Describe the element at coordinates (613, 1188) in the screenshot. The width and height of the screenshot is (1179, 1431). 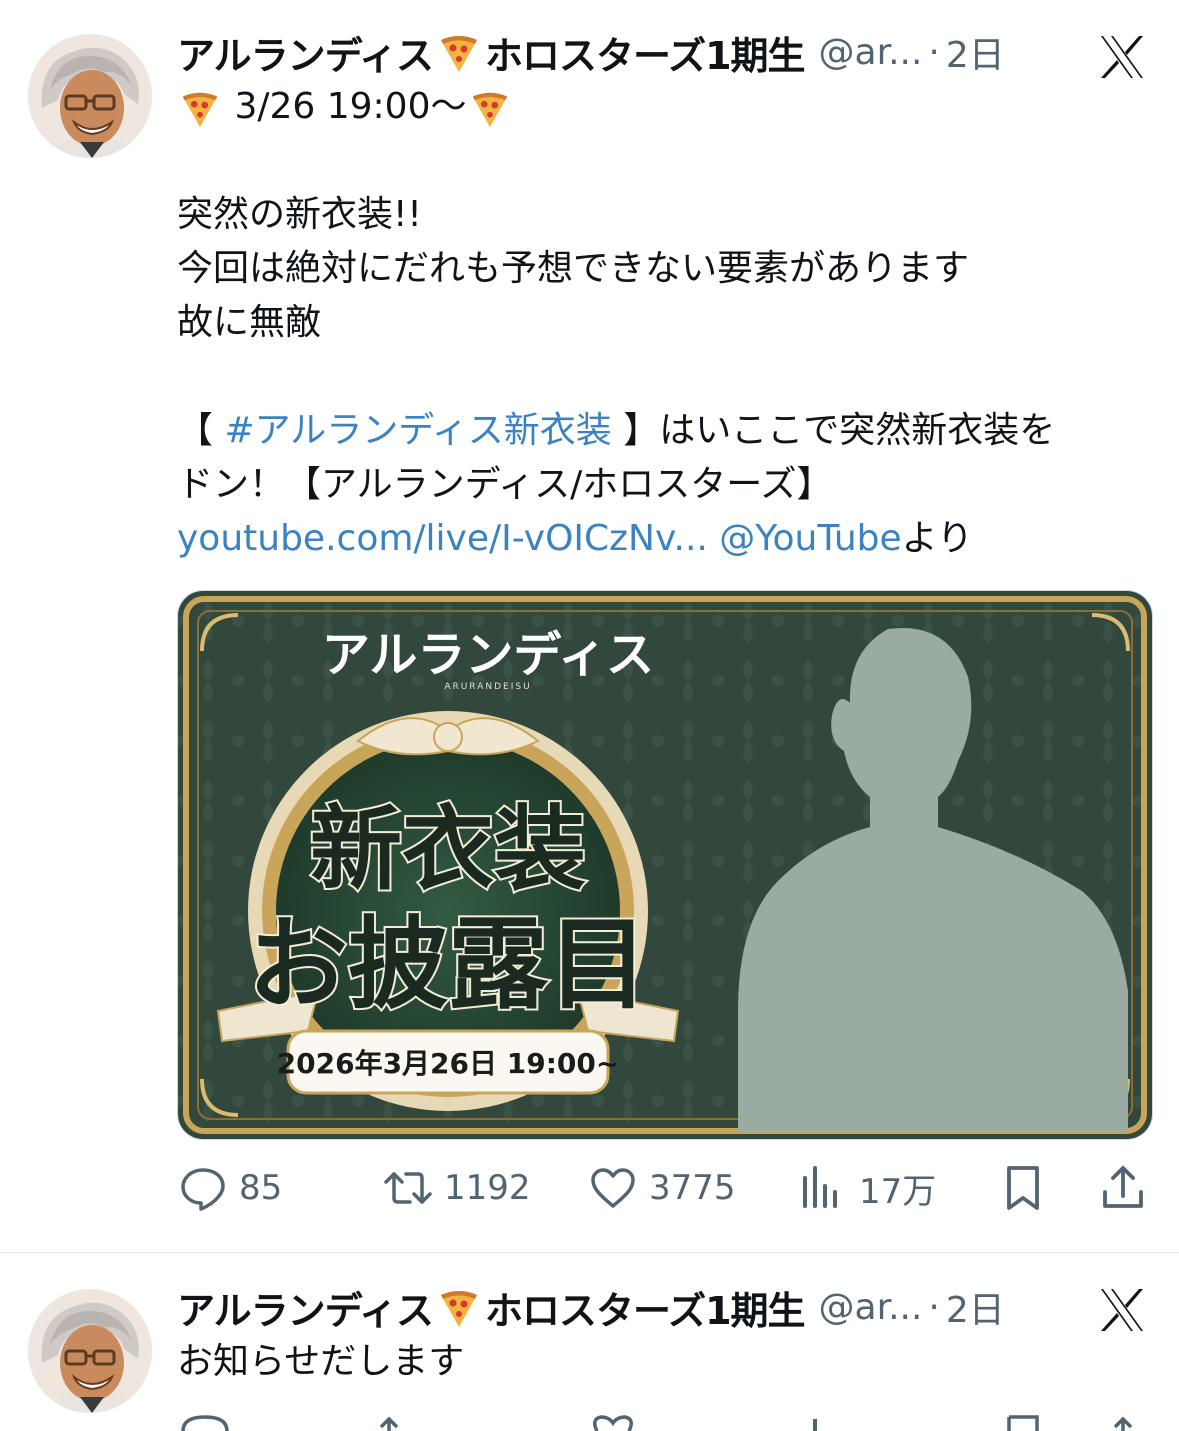
I see `like-icon` at that location.